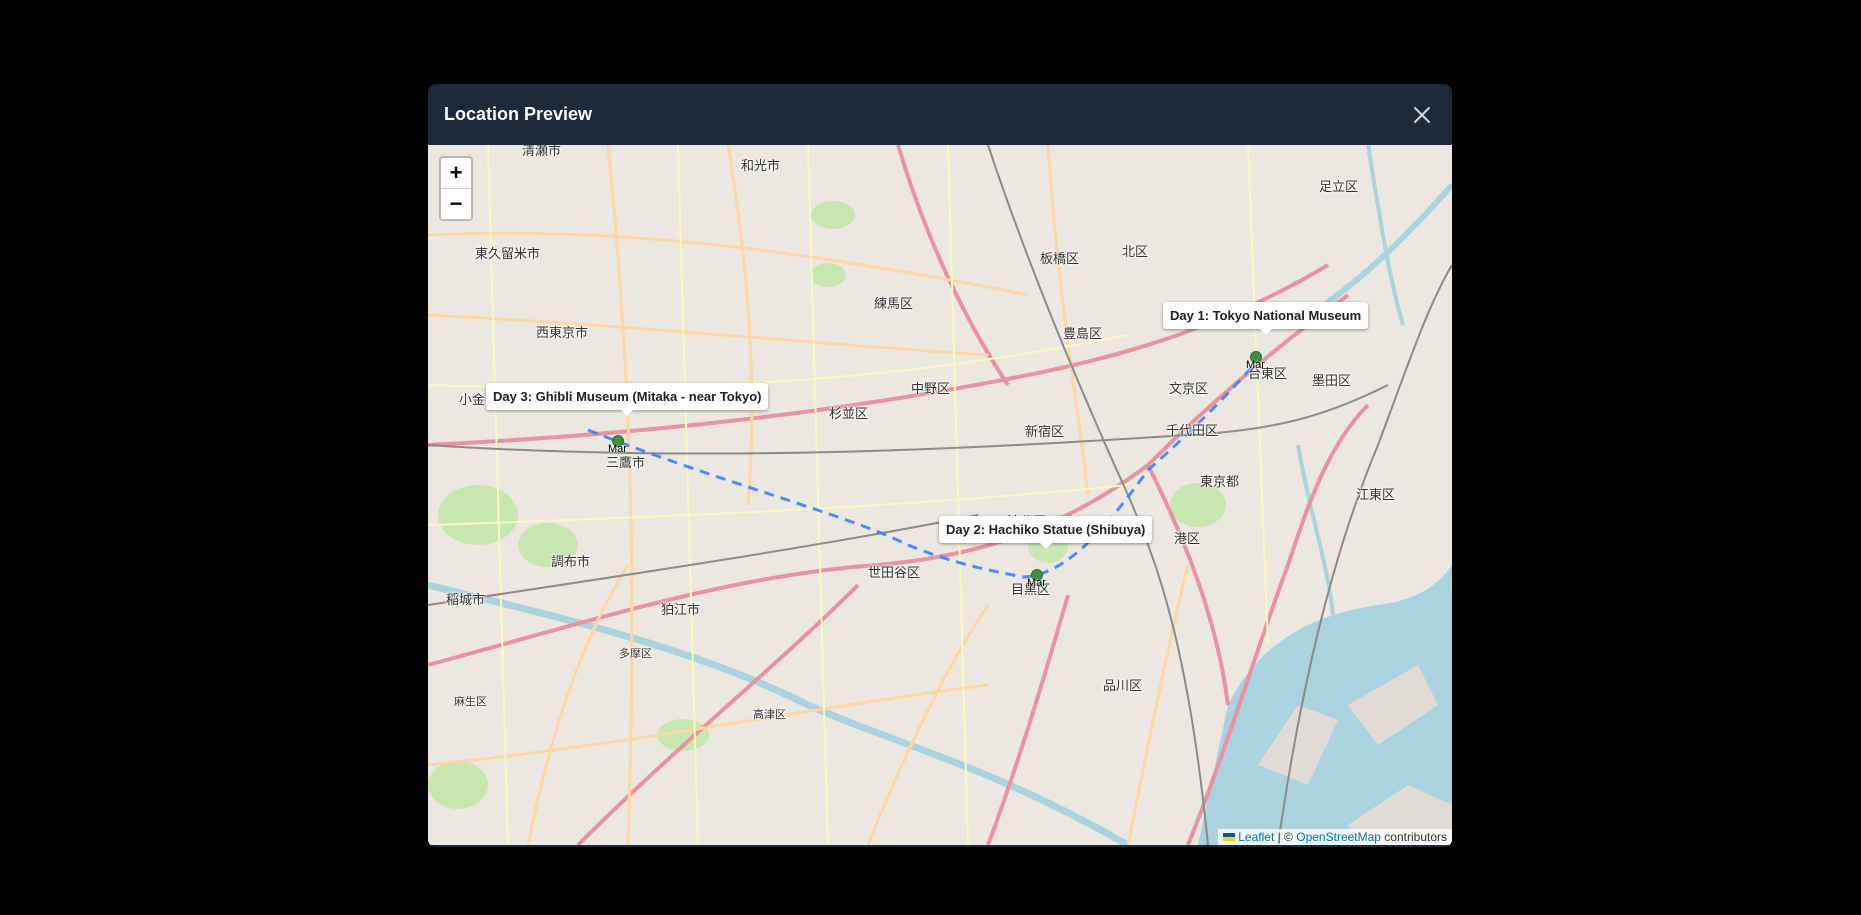 The width and height of the screenshot is (1861, 915). Describe the element at coordinates (681, 609) in the screenshot. I see `place-label: 狛江市` at that location.